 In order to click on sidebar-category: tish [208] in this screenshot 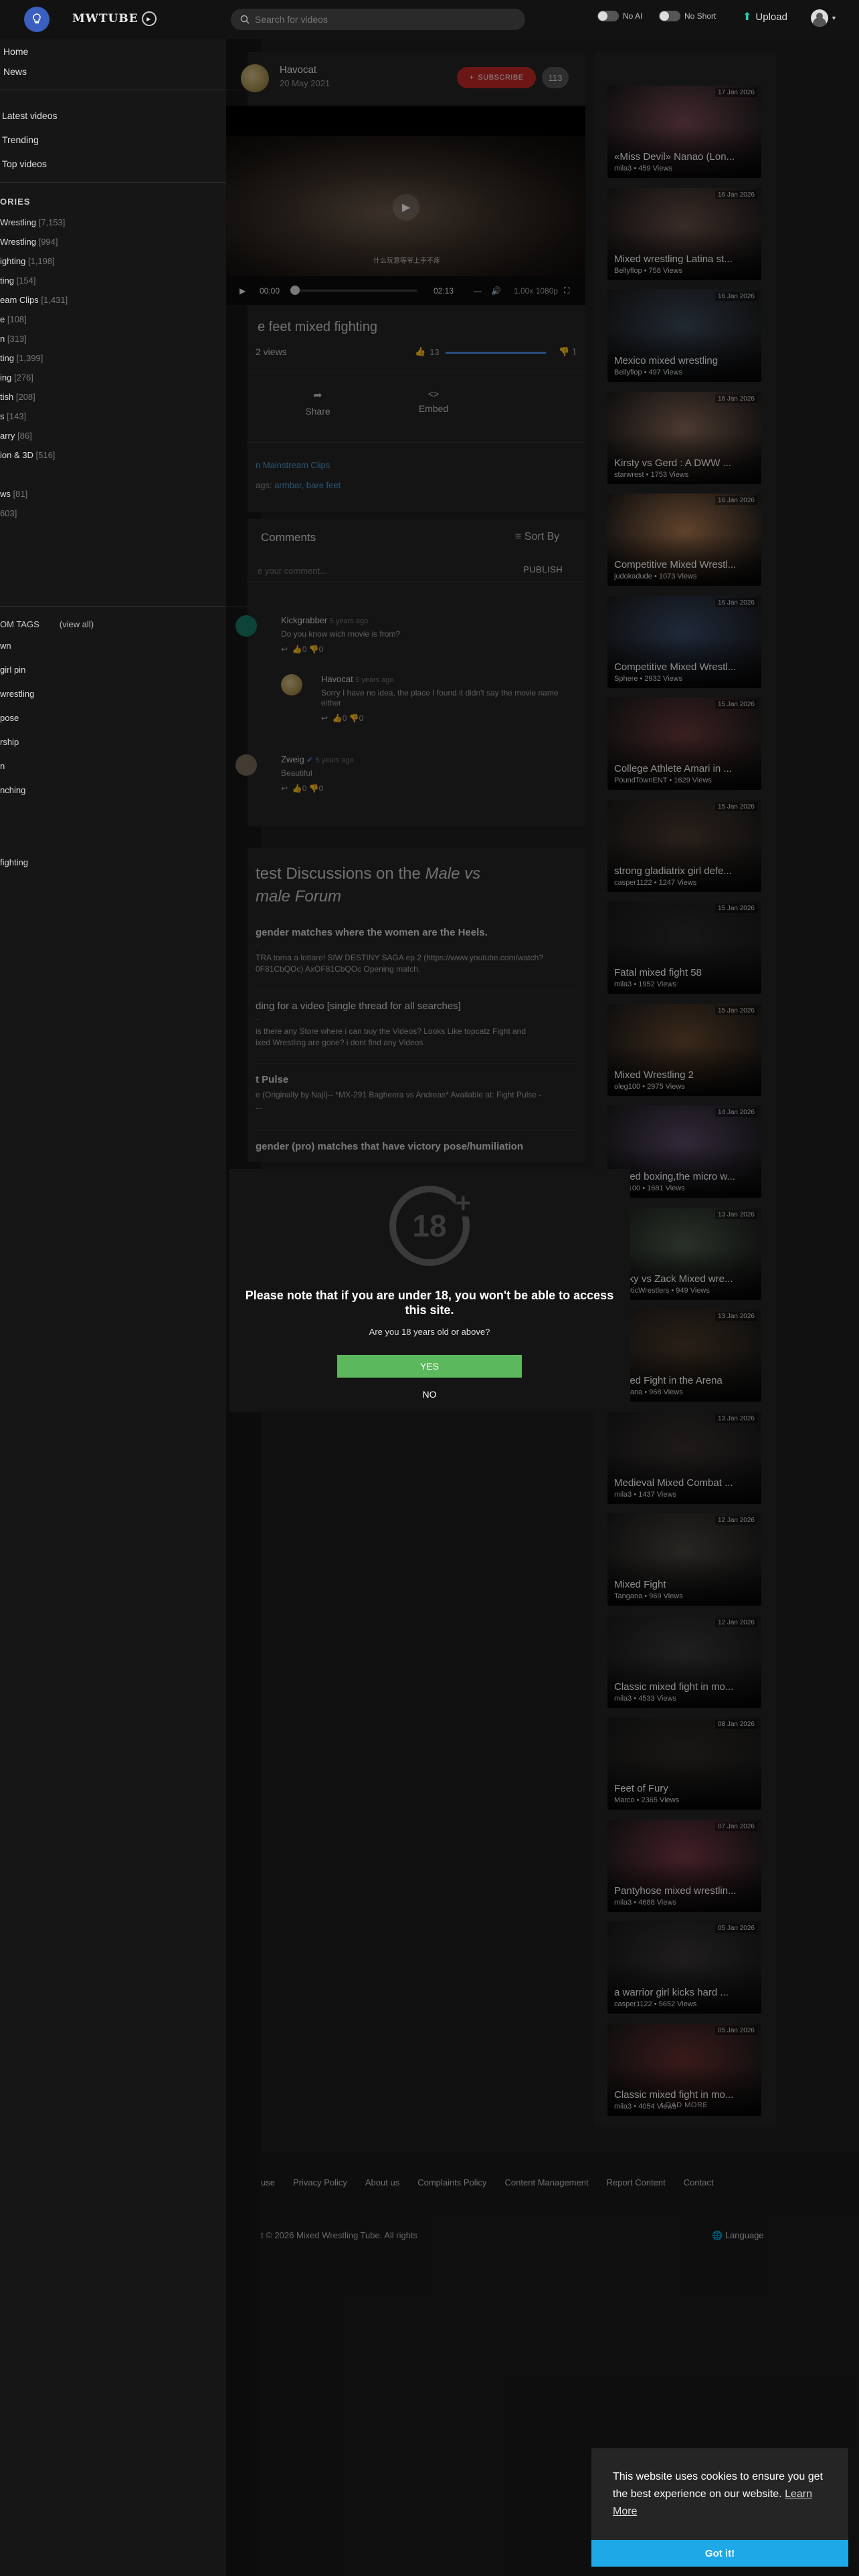, I will do `click(17, 397)`.